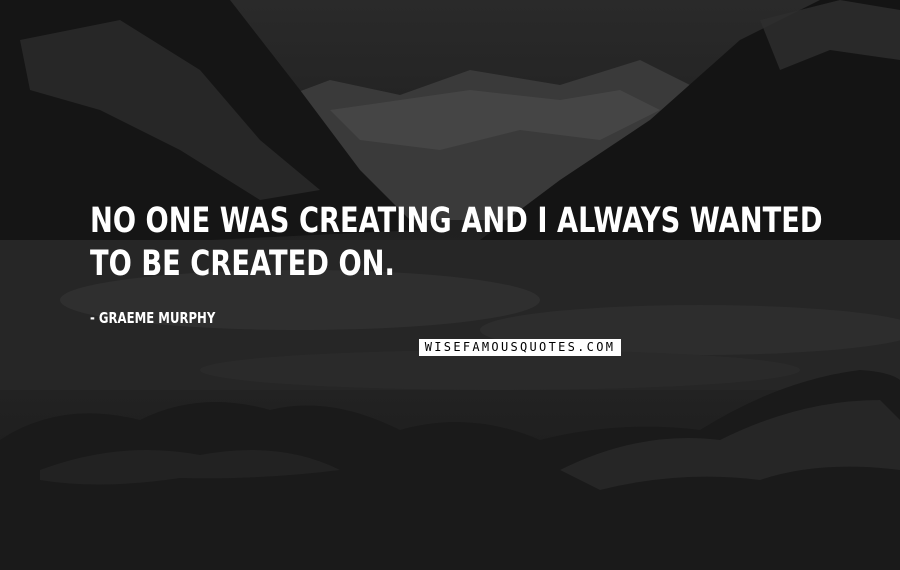 The width and height of the screenshot is (900, 570). What do you see at coordinates (520, 347) in the screenshot?
I see `site-watermark: WISEFAMOUSQUOTES.COM` at bounding box center [520, 347].